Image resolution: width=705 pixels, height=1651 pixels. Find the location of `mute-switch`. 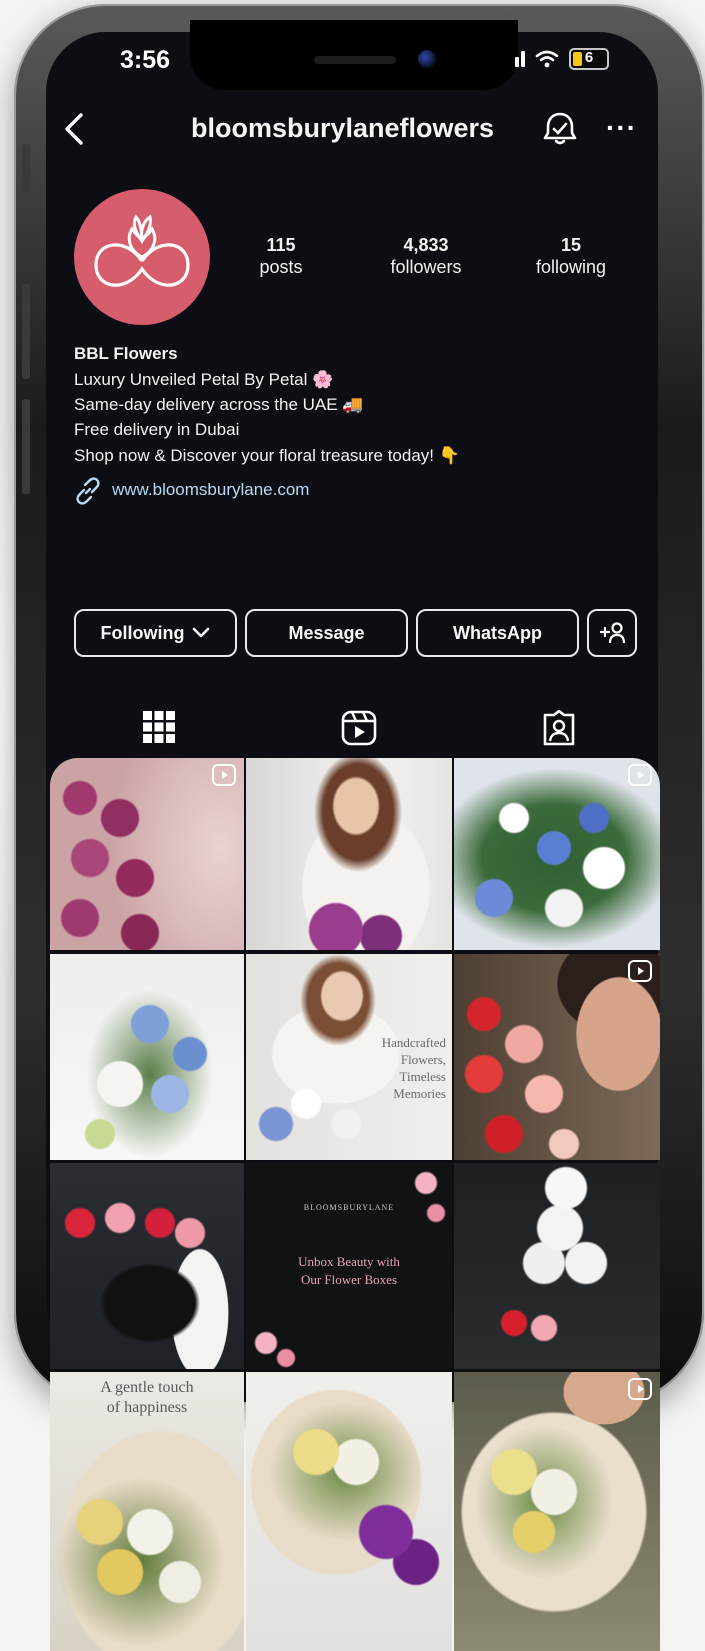

mute-switch is located at coordinates (26, 169).